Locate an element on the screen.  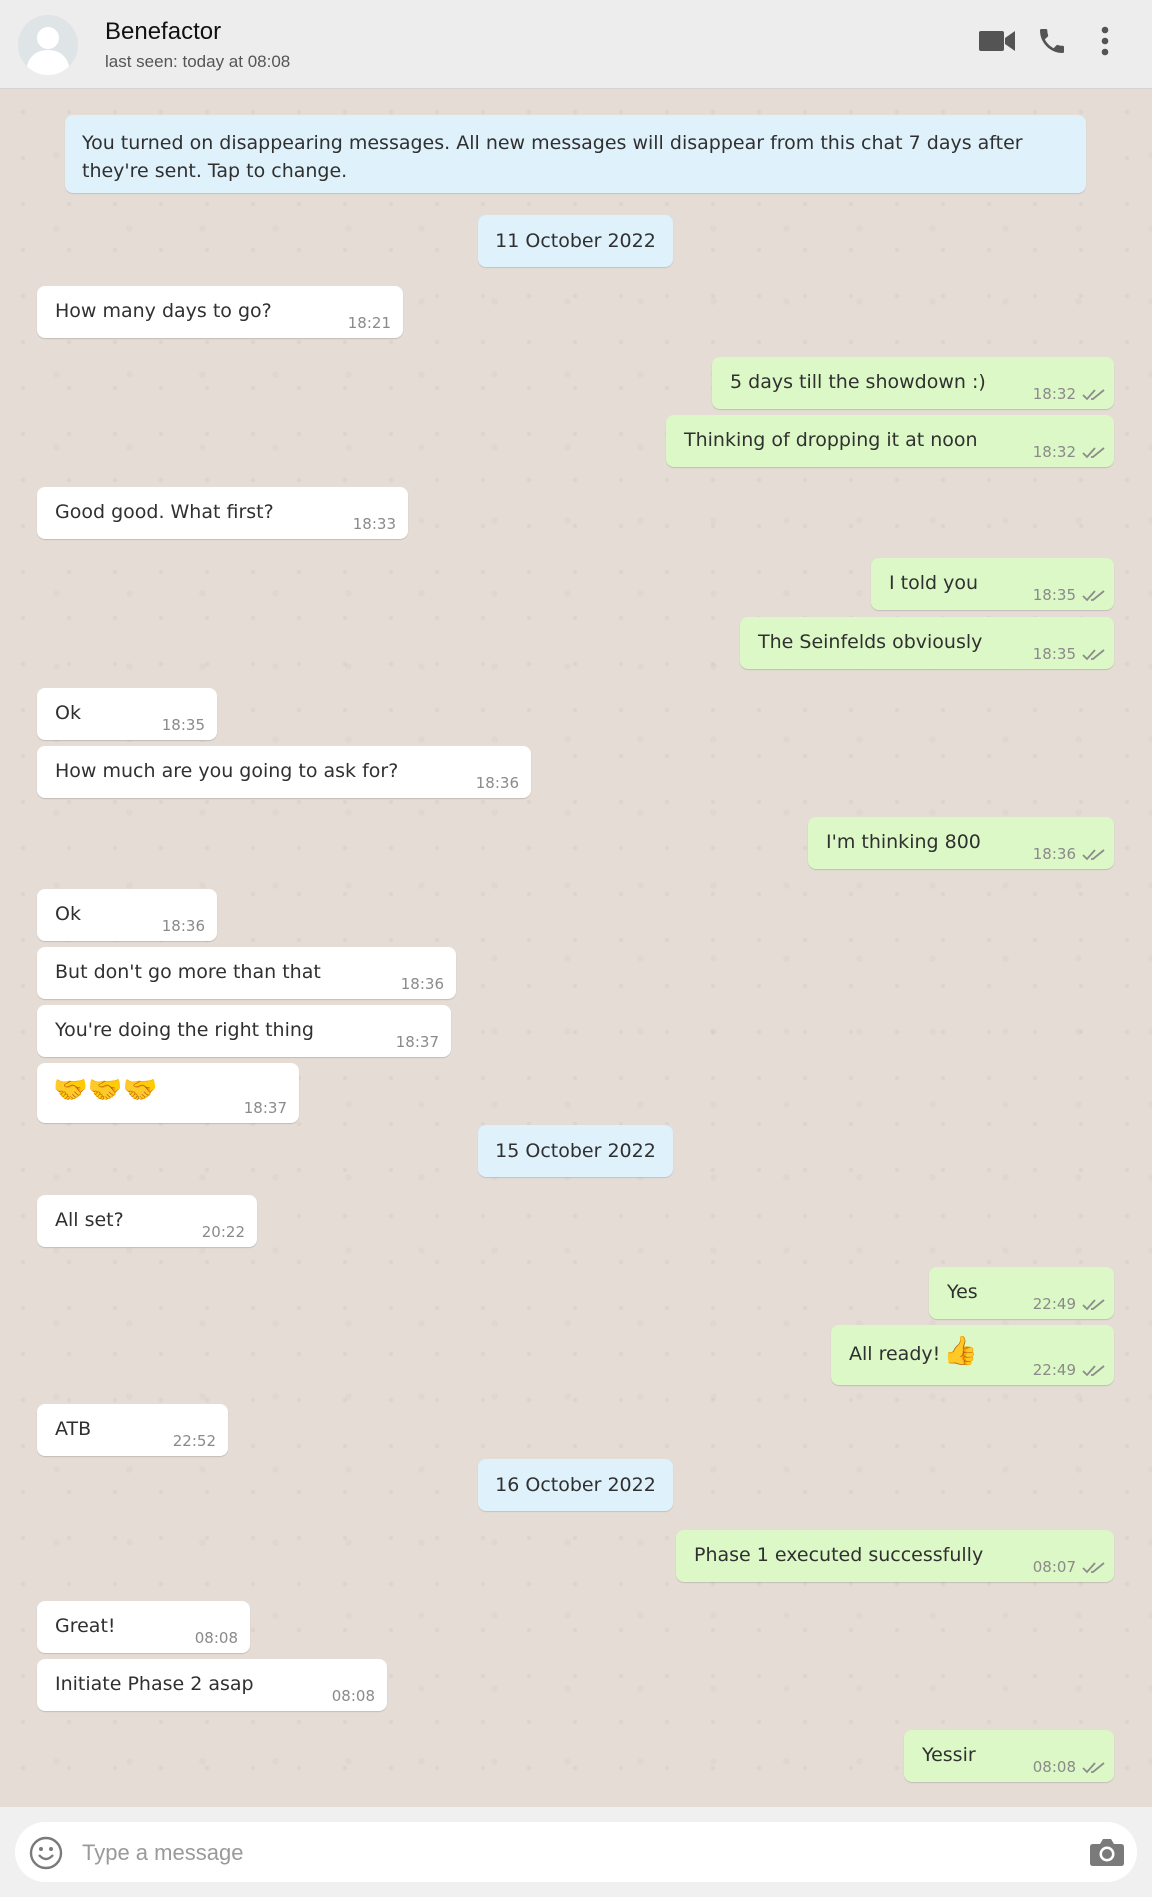
date-separator: 16 October 2022 is located at coordinates (575, 1485).